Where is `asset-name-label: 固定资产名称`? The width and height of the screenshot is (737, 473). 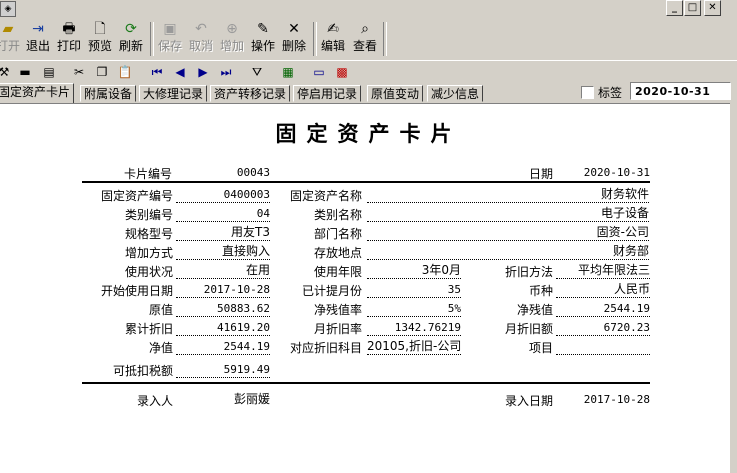
asset-name-label: 固定资产名称 is located at coordinates (326, 196).